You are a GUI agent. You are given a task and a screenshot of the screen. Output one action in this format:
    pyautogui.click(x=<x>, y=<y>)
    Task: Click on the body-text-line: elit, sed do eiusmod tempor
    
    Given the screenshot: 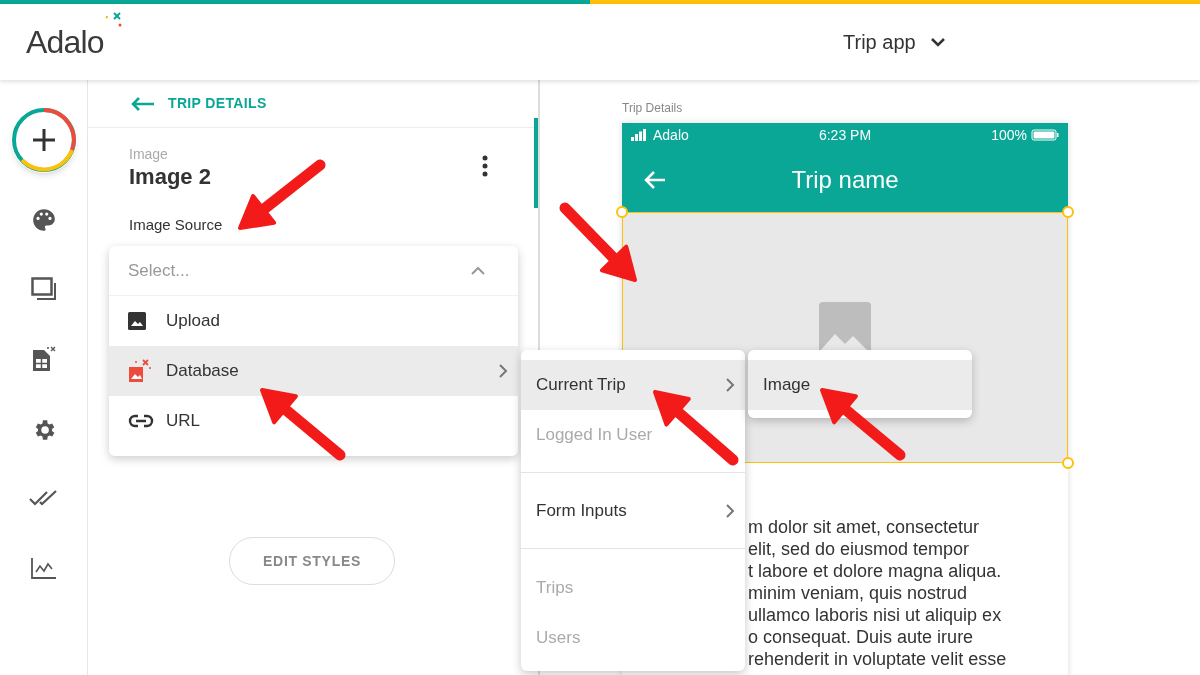 What is the action you would take?
    pyautogui.click(x=859, y=549)
    